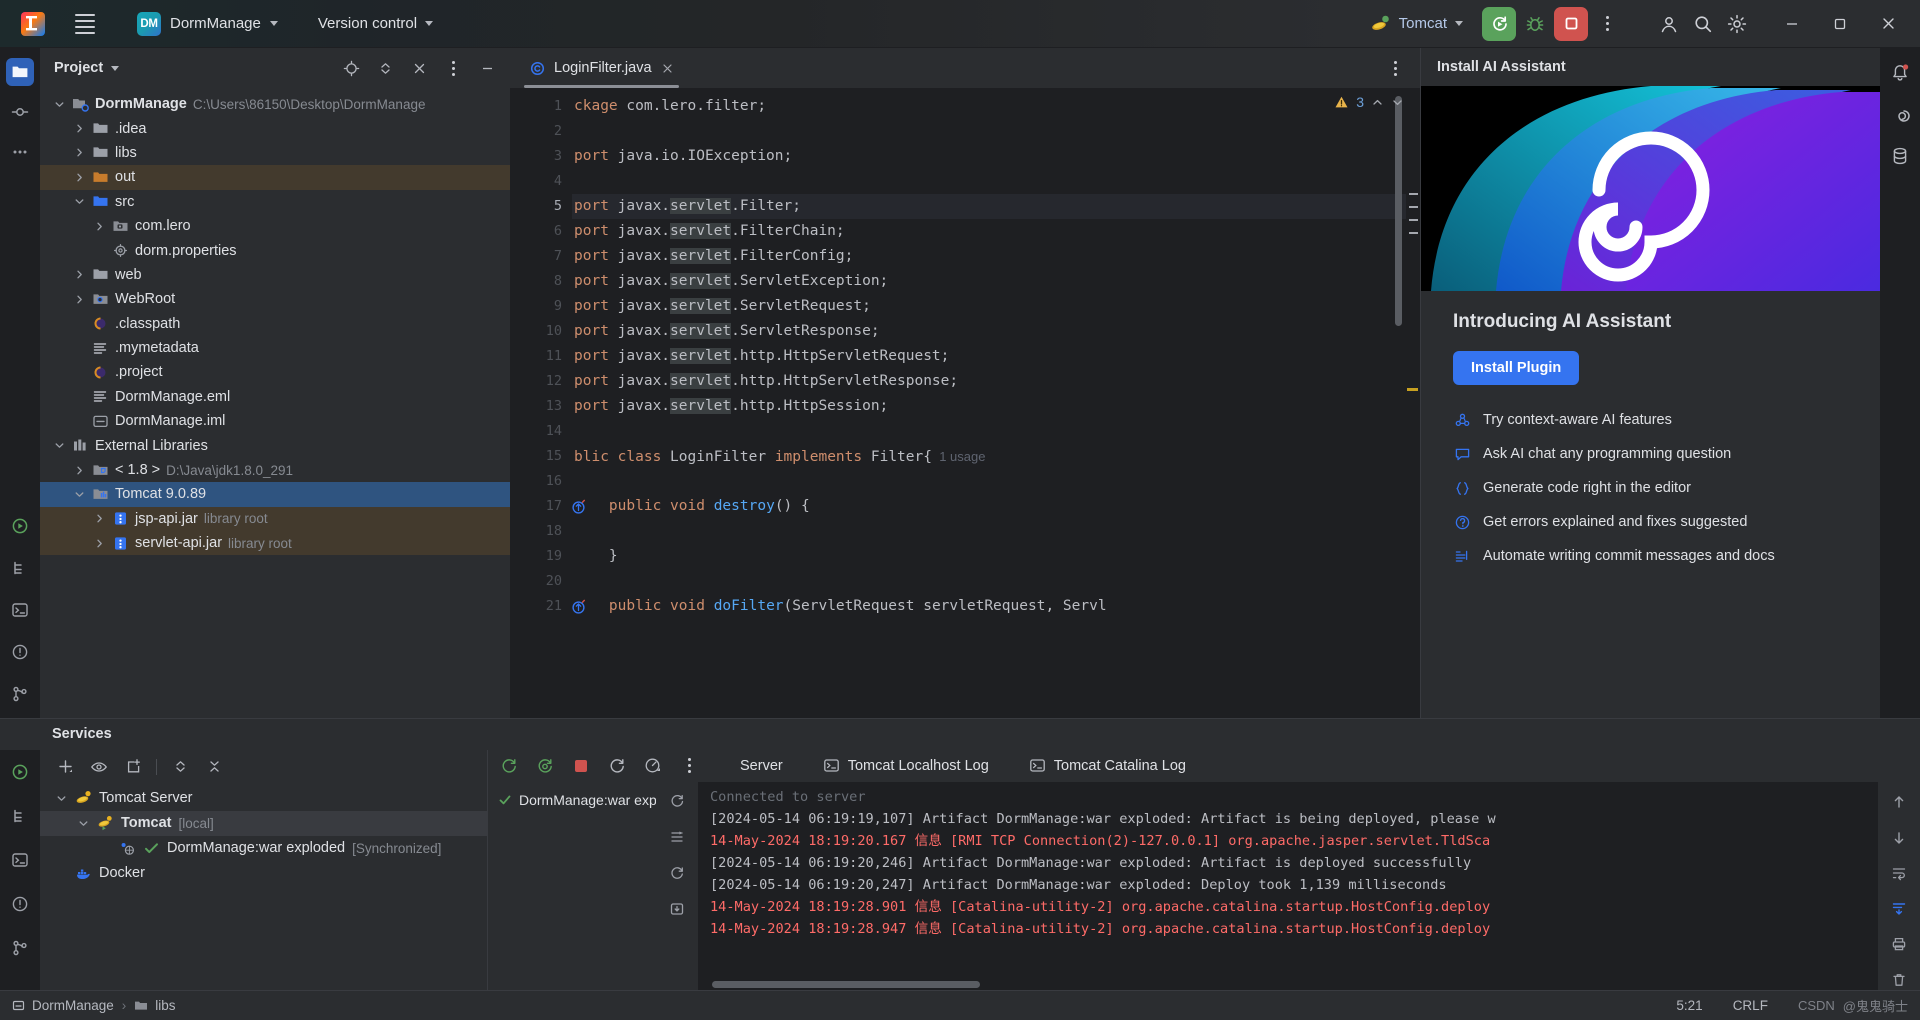 The width and height of the screenshot is (1920, 1020). I want to click on sidebar-item-project, so click(19, 72).